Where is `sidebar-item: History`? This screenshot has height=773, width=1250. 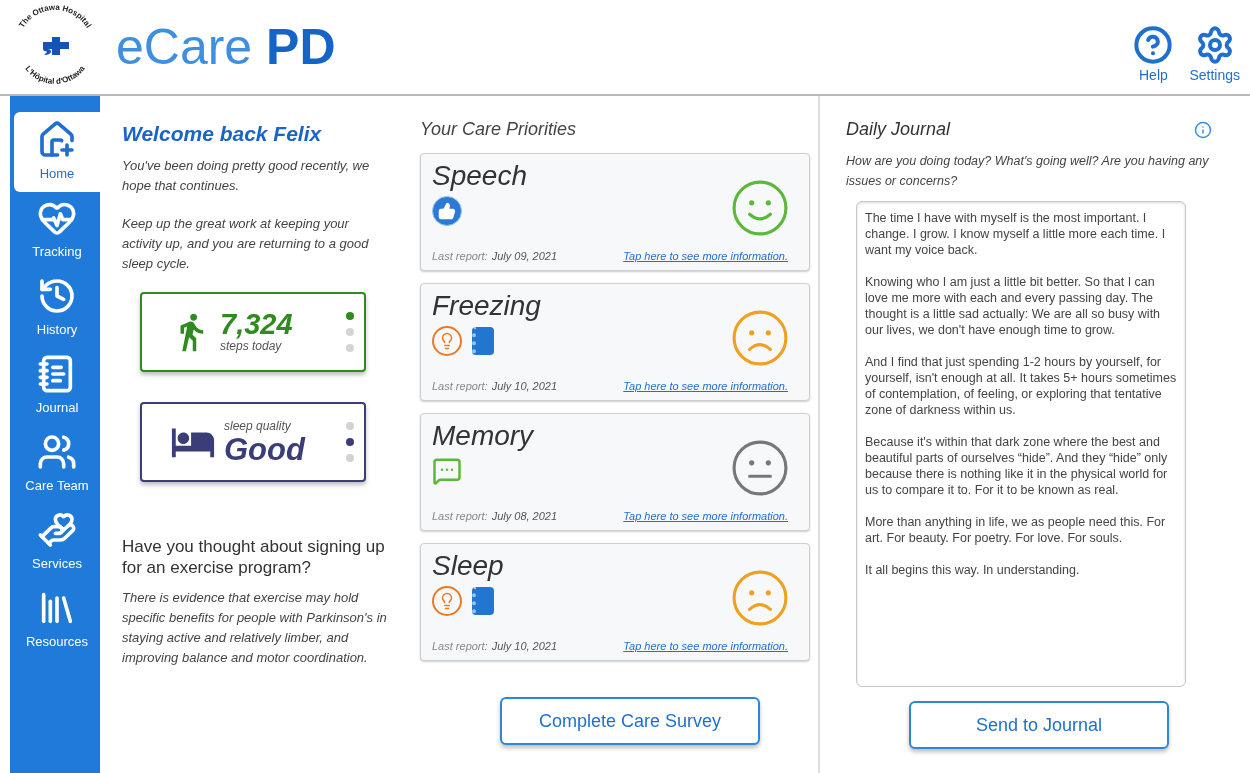
sidebar-item: History is located at coordinates (57, 308).